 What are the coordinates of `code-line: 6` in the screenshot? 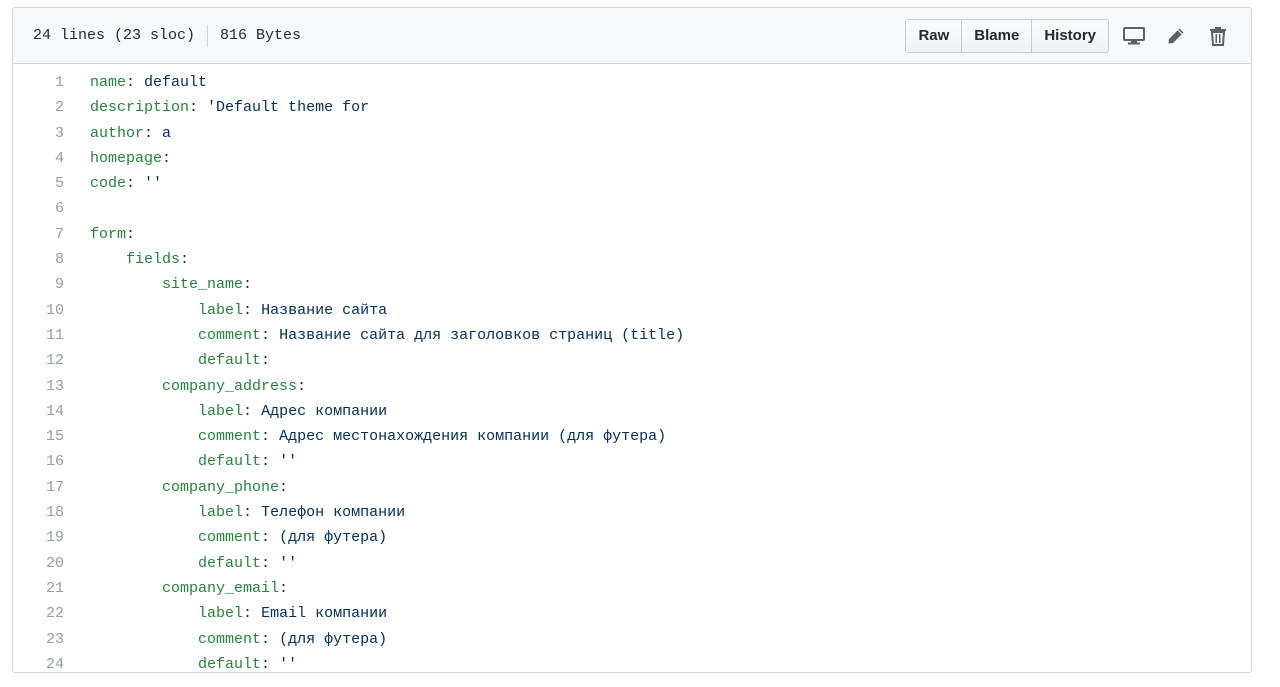 It's located at (632, 208).